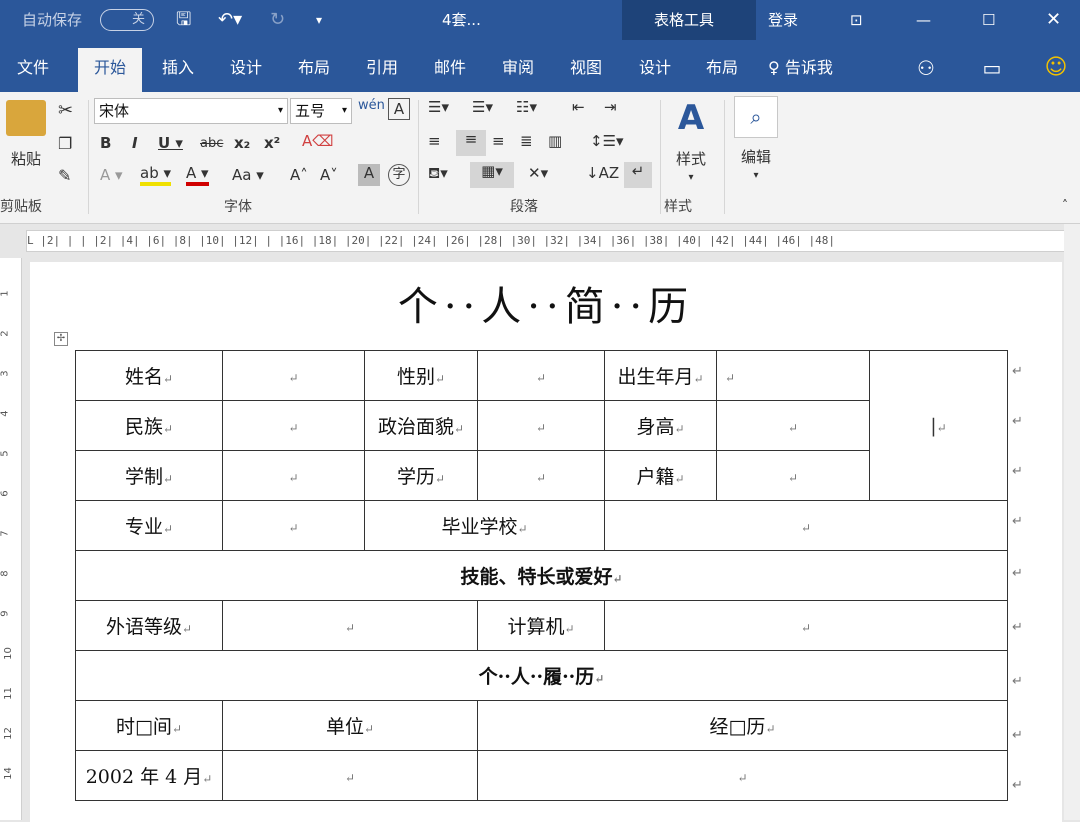 This screenshot has width=1080, height=822. I want to click on align-center-icon: ≡, so click(471, 143).